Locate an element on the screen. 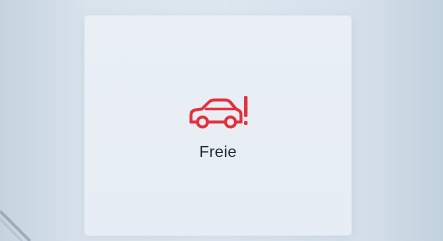 The height and width of the screenshot is (241, 443). corner-edge-decoration is located at coordinates (16, 225).